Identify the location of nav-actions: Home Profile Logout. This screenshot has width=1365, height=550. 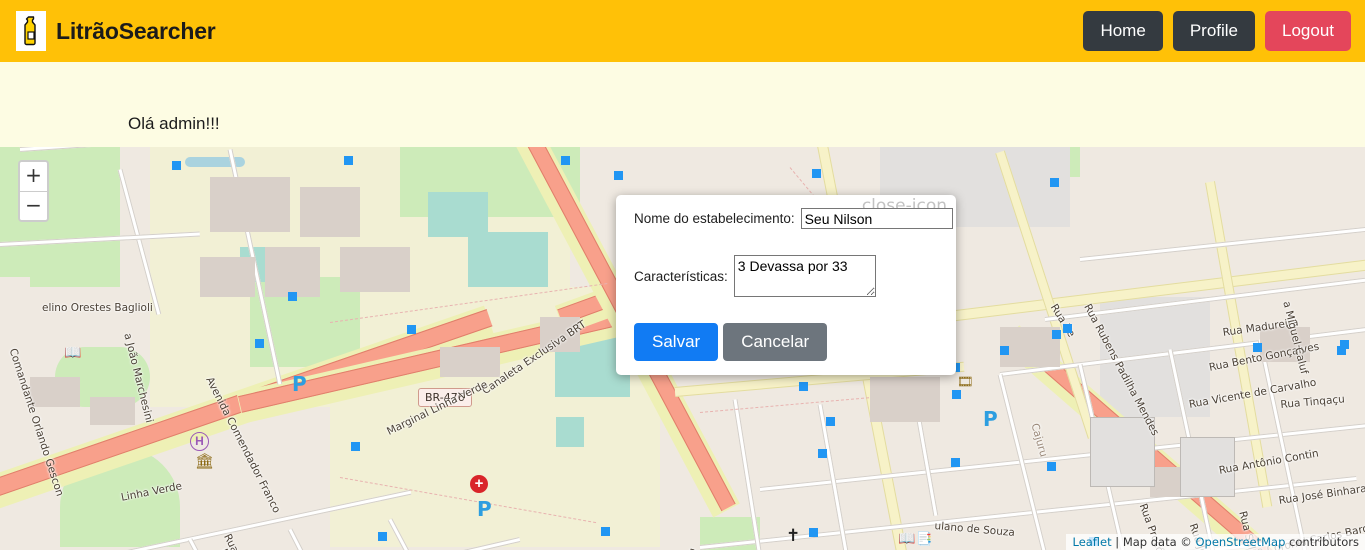
(1217, 31).